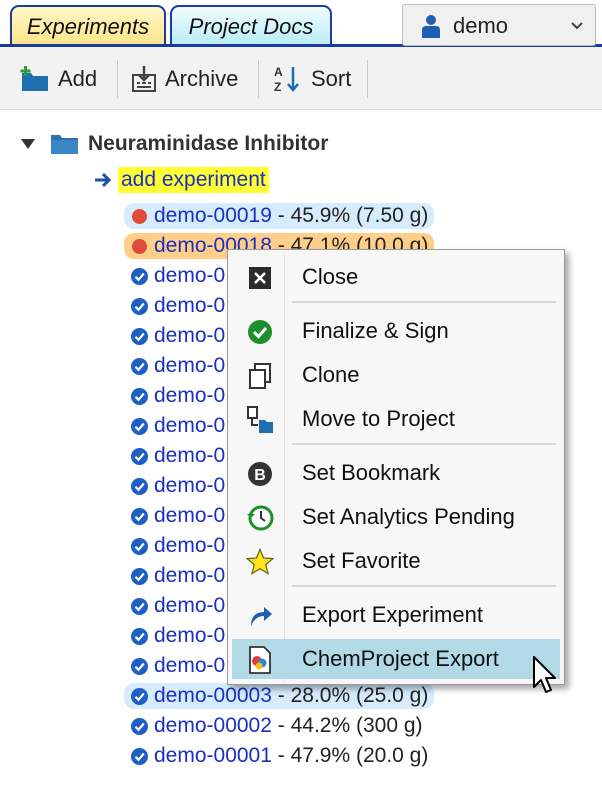  I want to click on experiment-row: demo-00002 - 44.2% (300 g), so click(273, 726).